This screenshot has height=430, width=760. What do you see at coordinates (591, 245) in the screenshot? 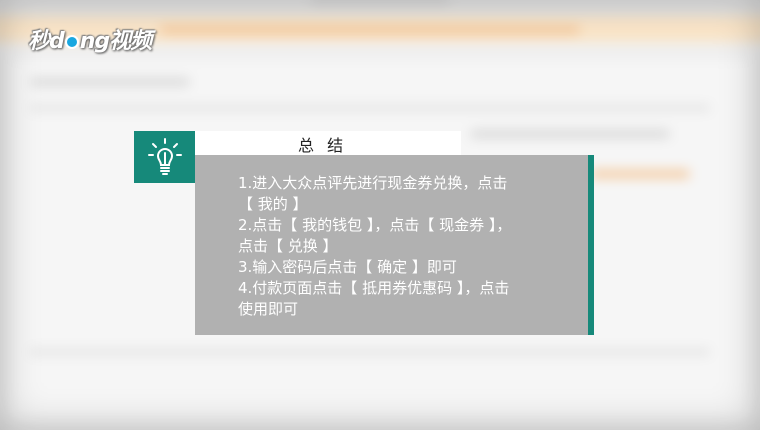
I see `summary-accent-bar` at bounding box center [591, 245].